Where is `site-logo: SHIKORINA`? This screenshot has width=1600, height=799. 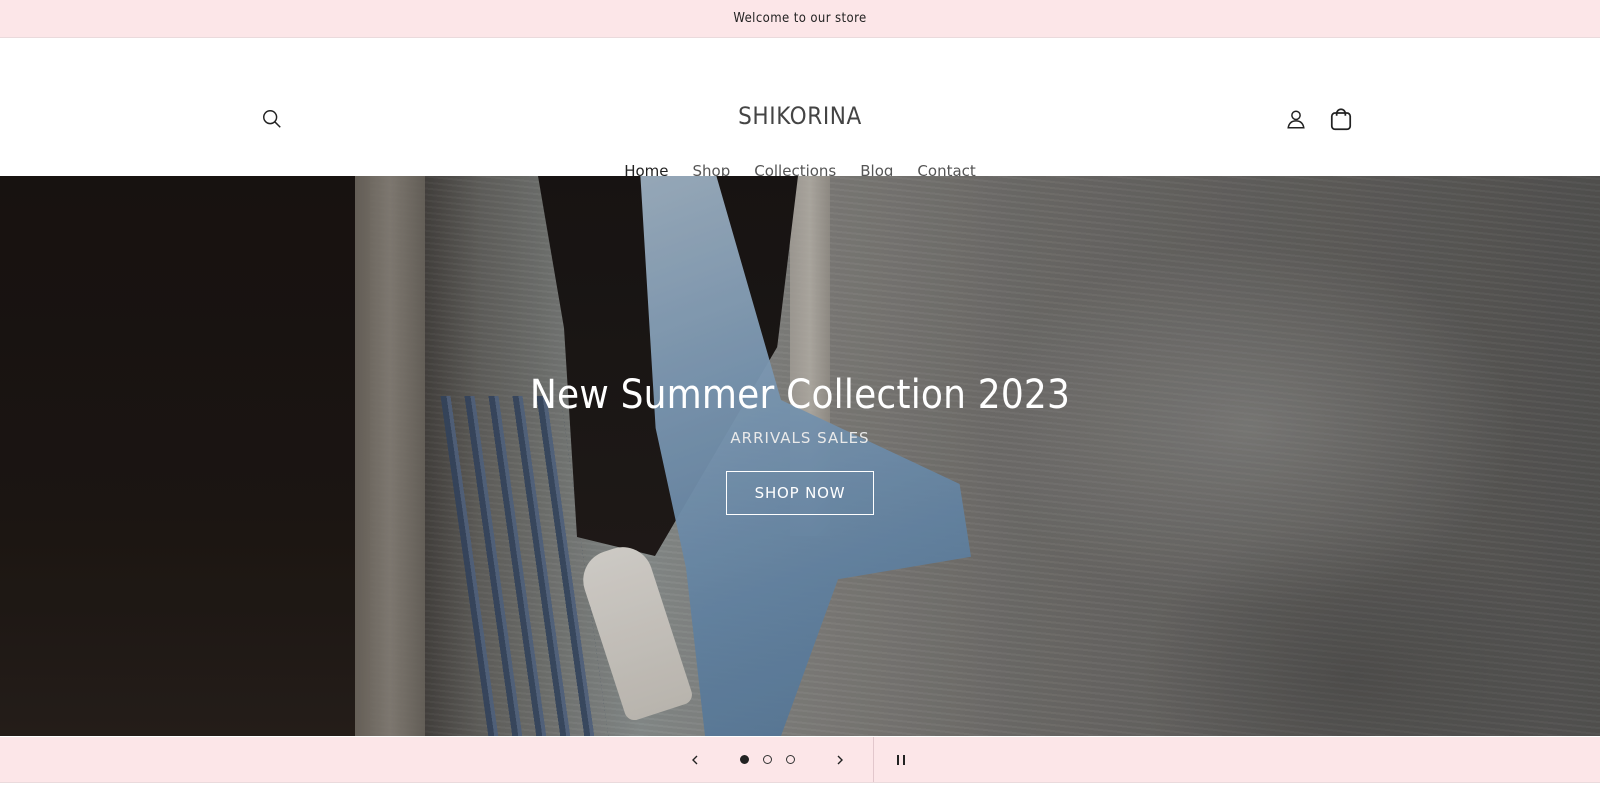
site-logo: SHIKORINA is located at coordinates (800, 116).